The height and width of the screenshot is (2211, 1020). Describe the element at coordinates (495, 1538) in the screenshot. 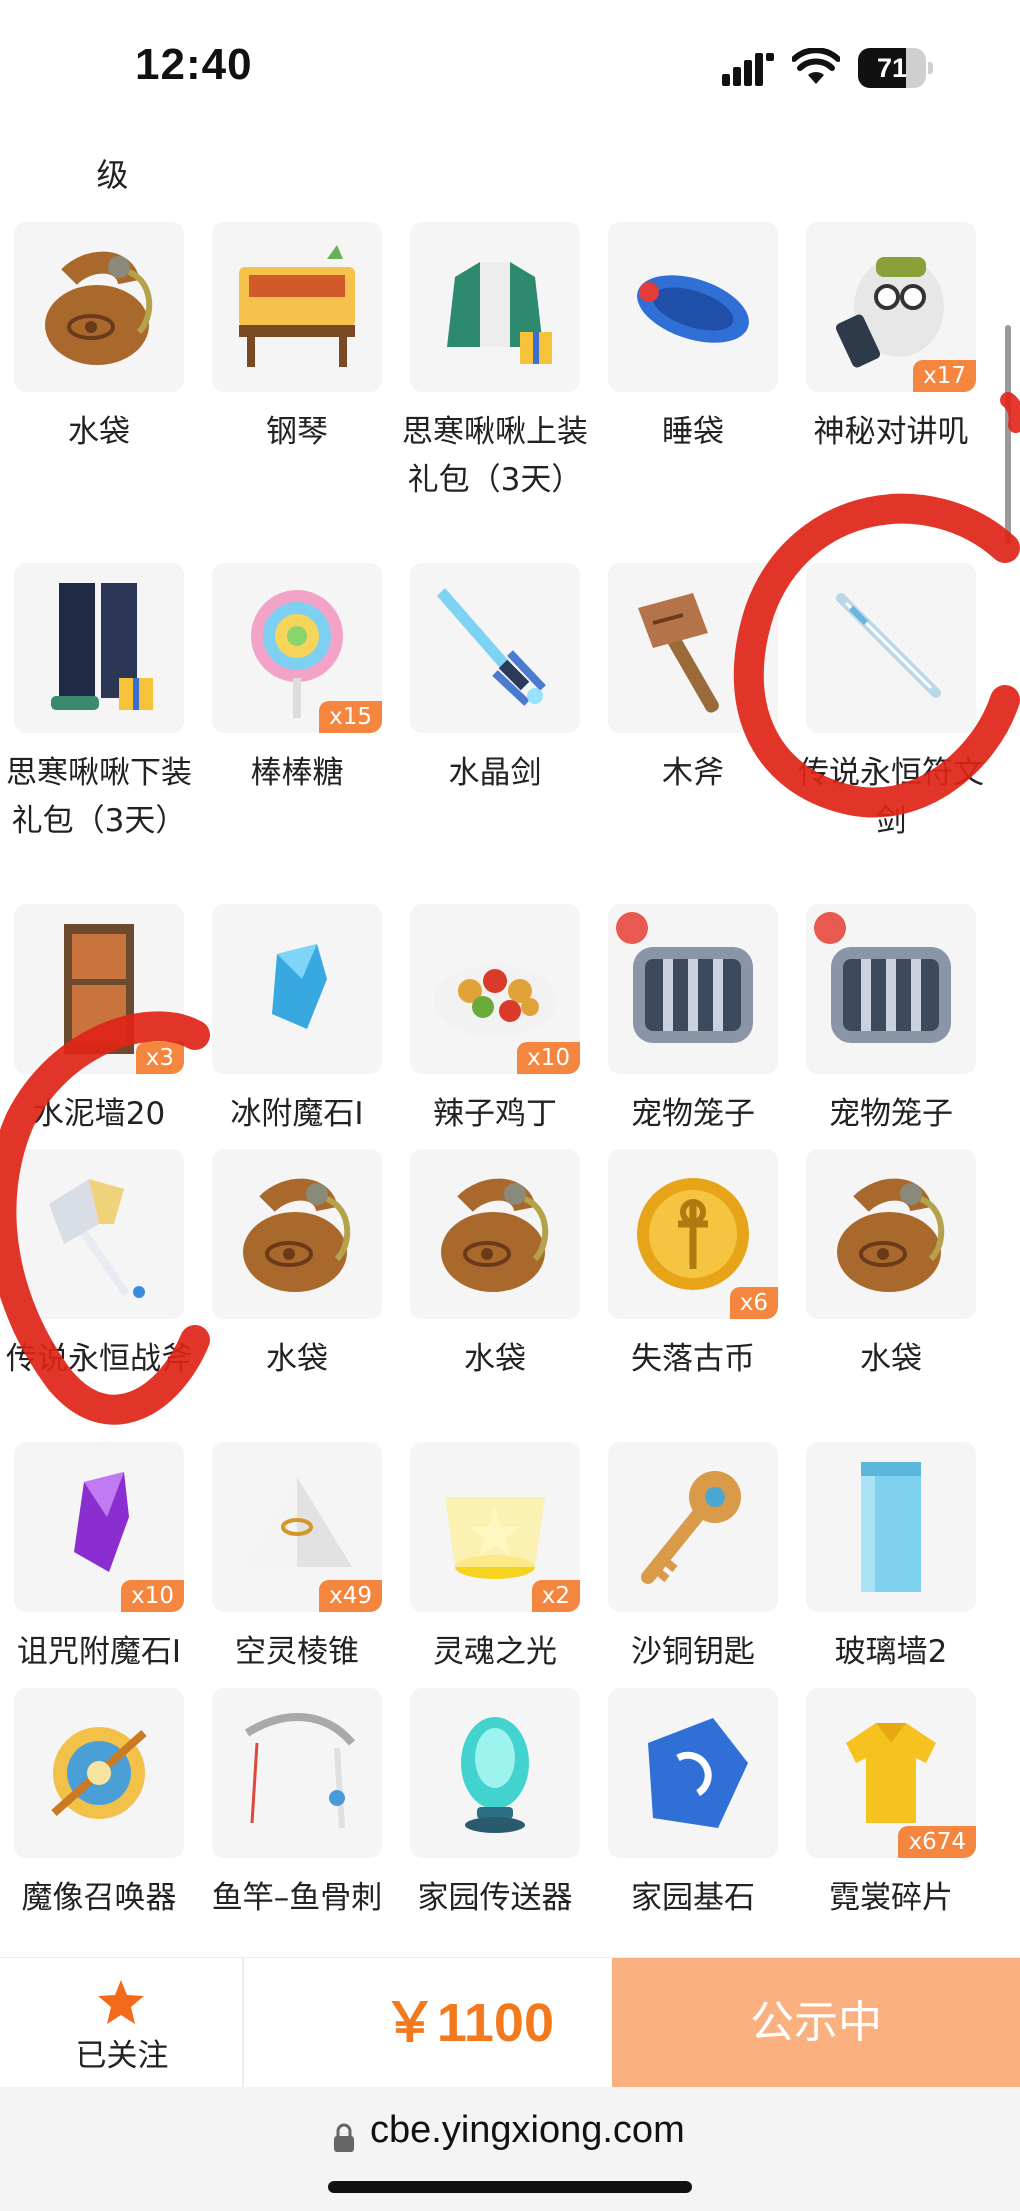

I see `soul-light-icon` at that location.